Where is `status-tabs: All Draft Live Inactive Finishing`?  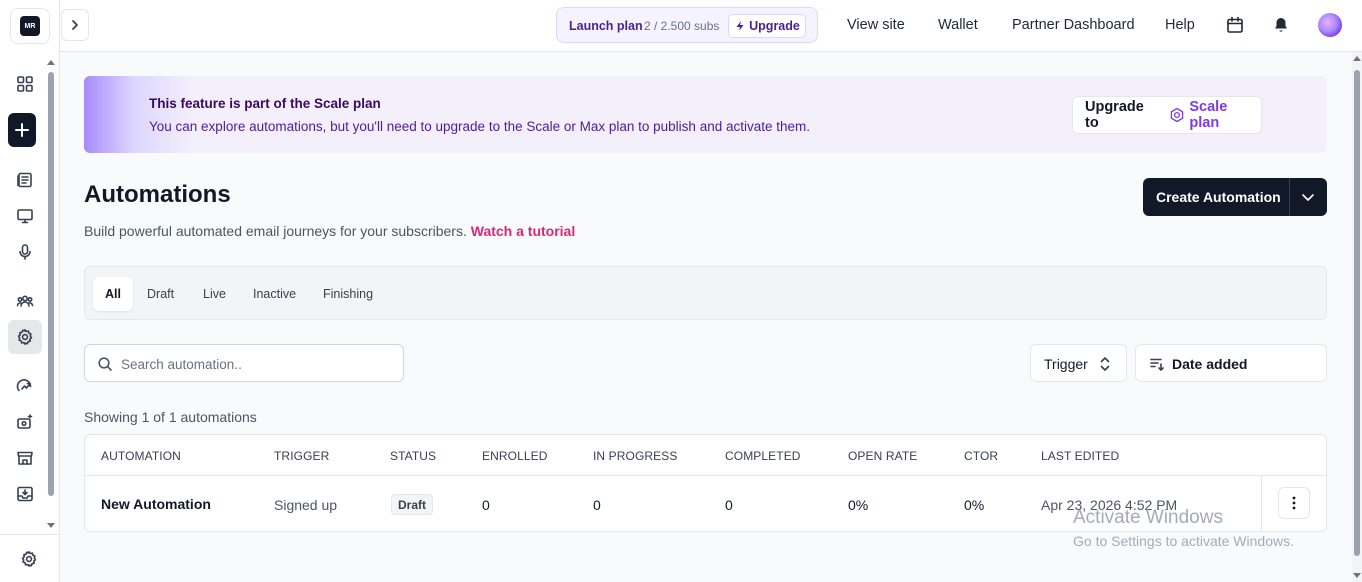 status-tabs: All Draft Live Inactive Finishing is located at coordinates (705, 293).